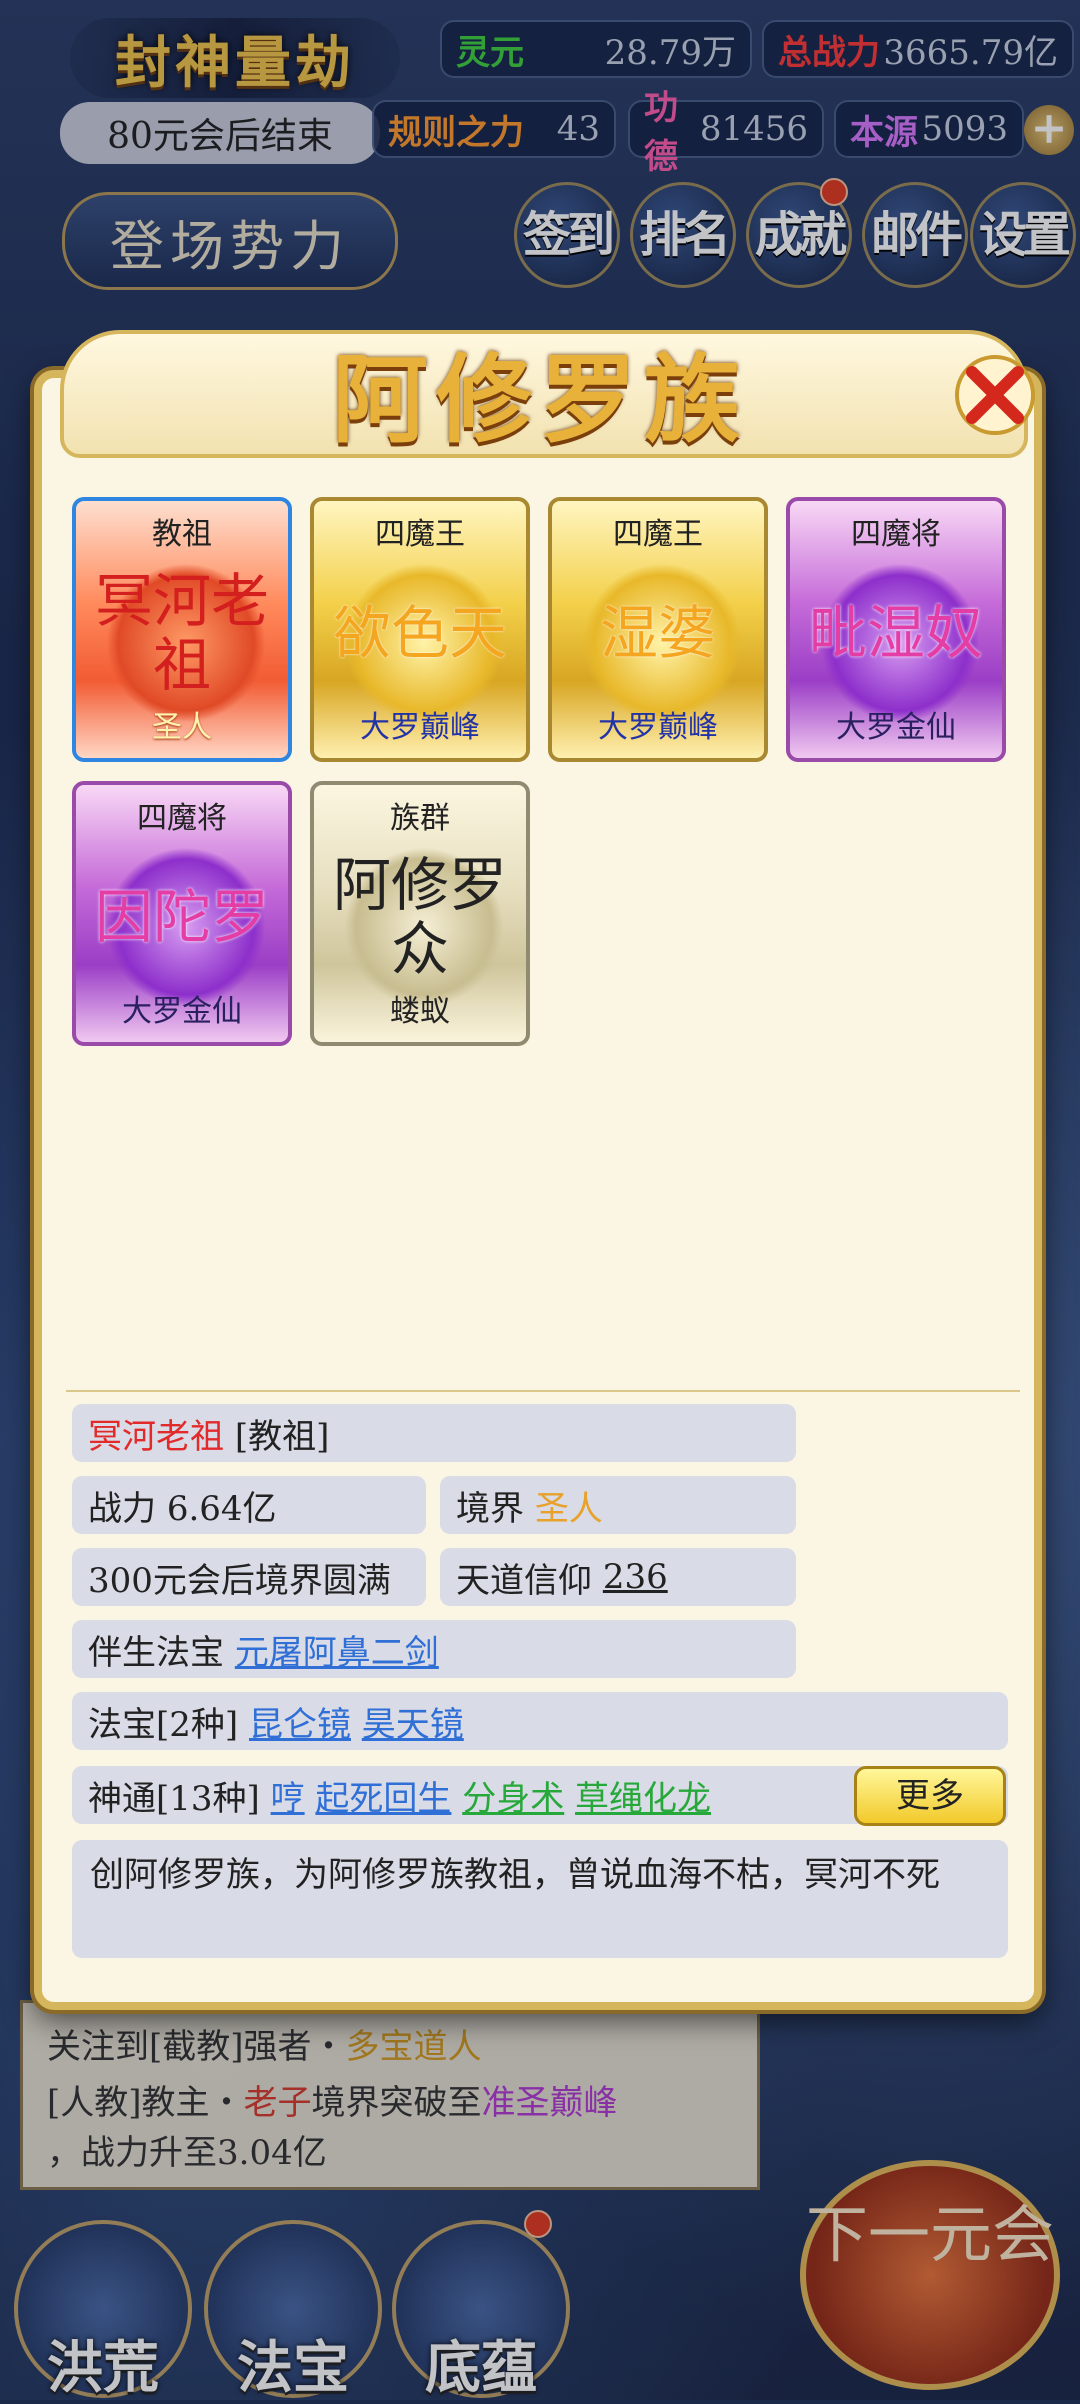 The image size is (1080, 2404). Describe the element at coordinates (543, 1391) in the screenshot. I see `section-divider` at that location.